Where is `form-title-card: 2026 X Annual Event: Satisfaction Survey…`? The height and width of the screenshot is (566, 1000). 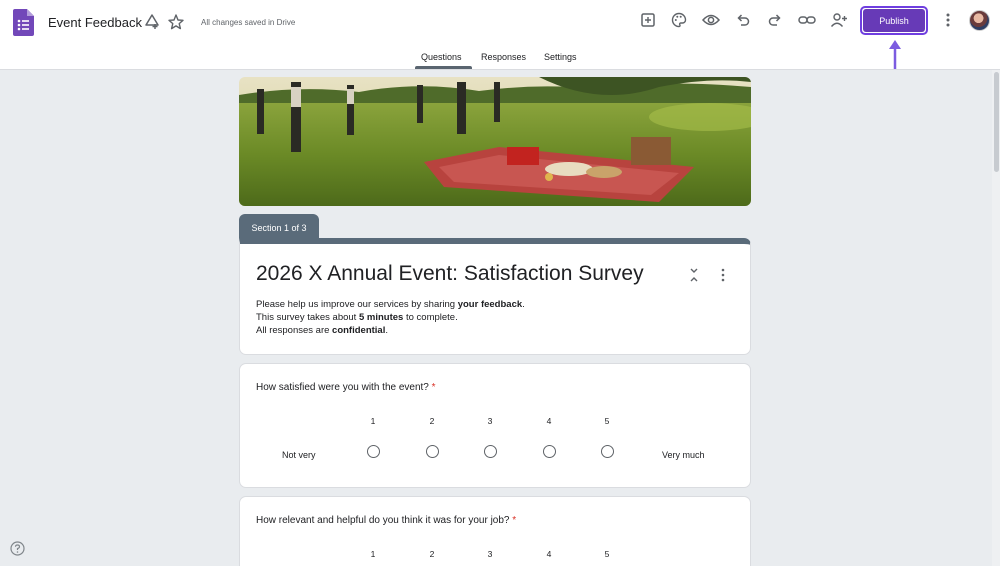 form-title-card: 2026 X Annual Event: Satisfaction Survey… is located at coordinates (495, 296).